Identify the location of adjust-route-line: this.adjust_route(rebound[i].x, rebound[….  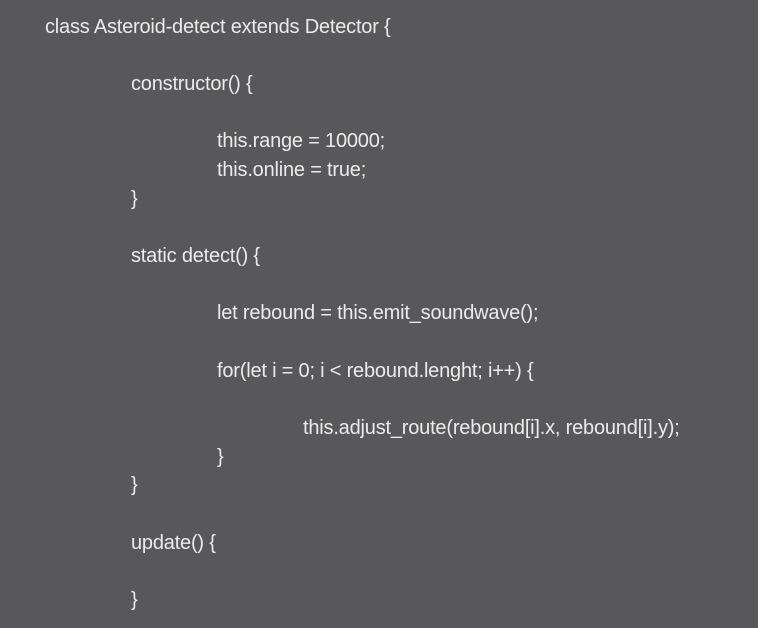
(491, 428).